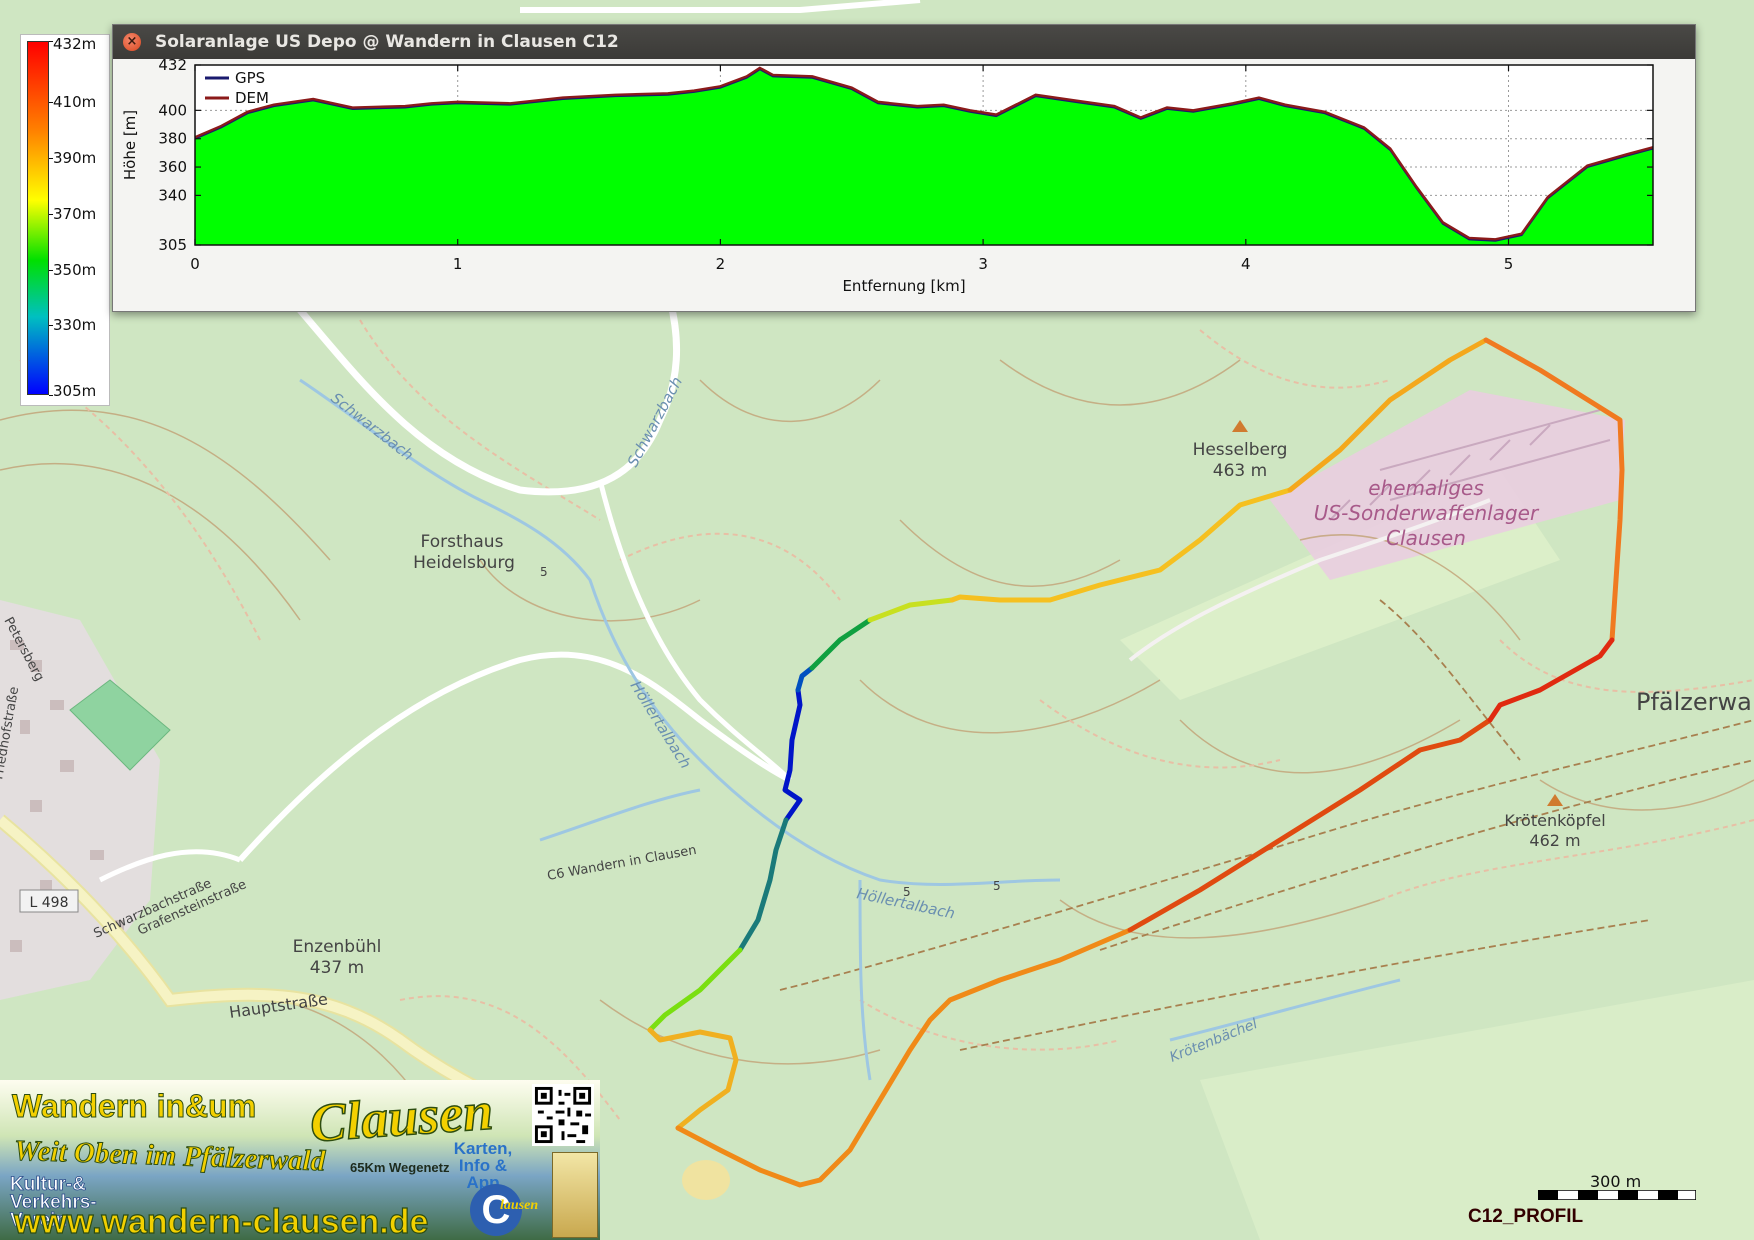  I want to click on label-kroetenkoepfel-elevation: 462 m, so click(1554, 840).